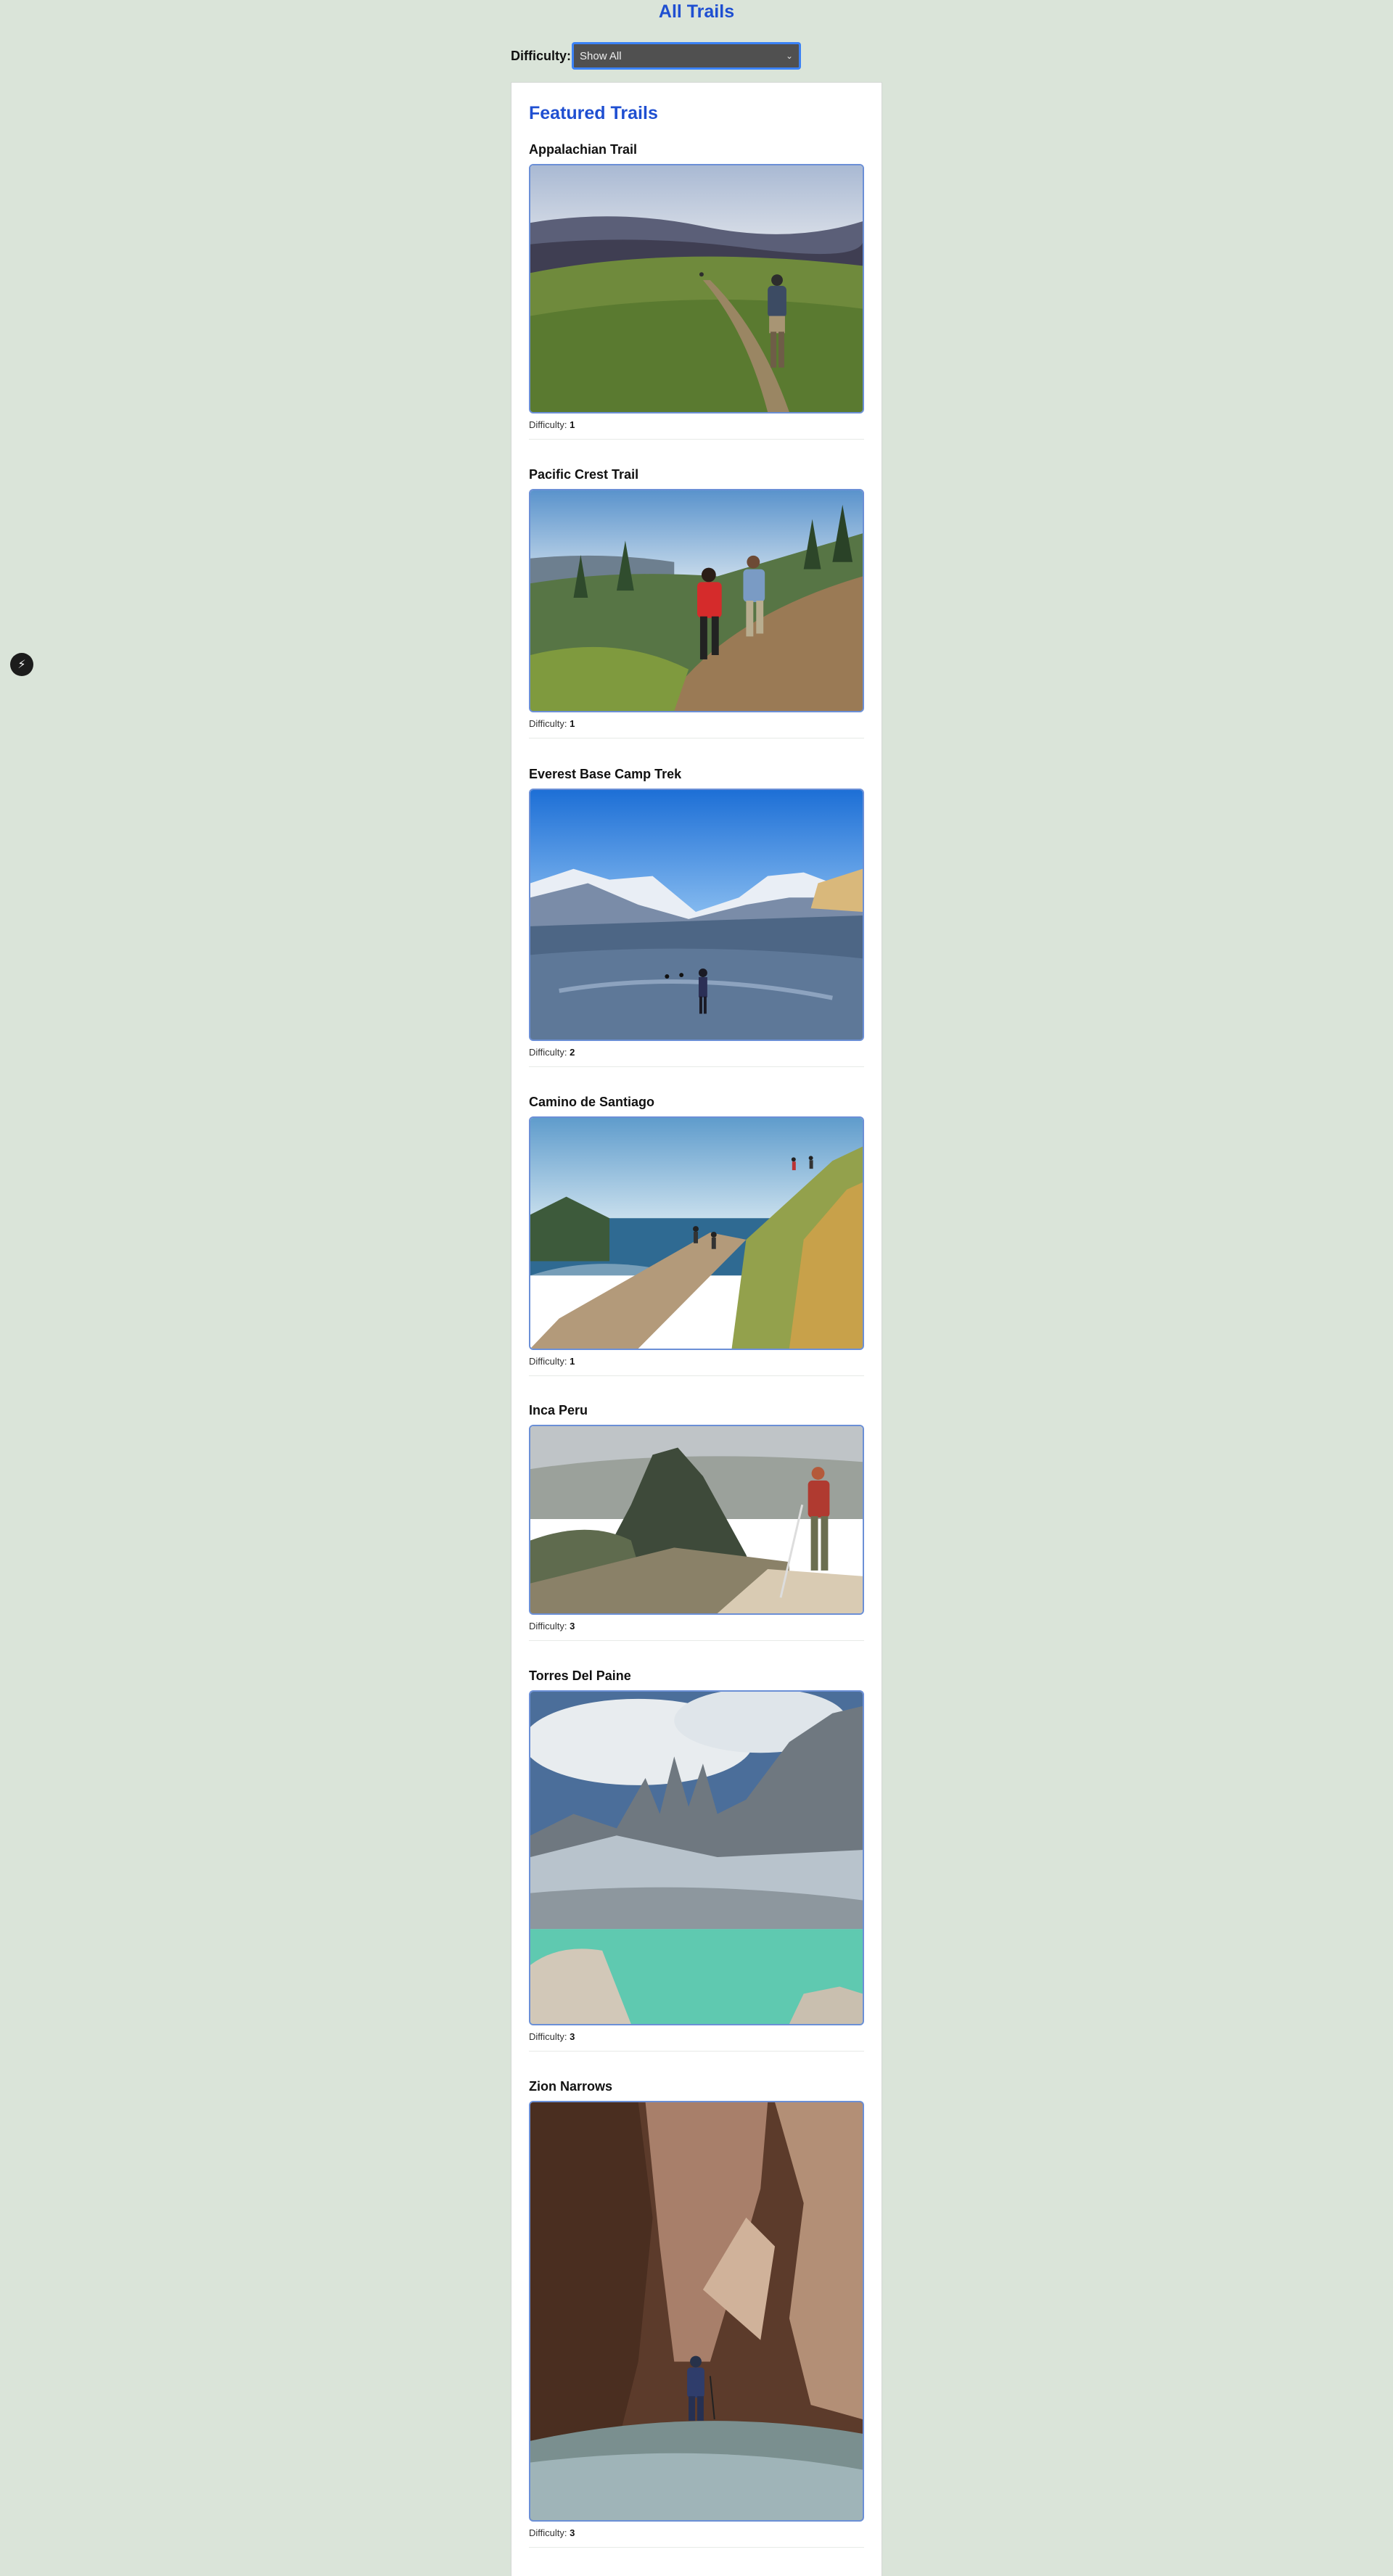 Image resolution: width=1393 pixels, height=2576 pixels. Describe the element at coordinates (558, 1410) in the screenshot. I see `trail-name: Inca Peru` at that location.